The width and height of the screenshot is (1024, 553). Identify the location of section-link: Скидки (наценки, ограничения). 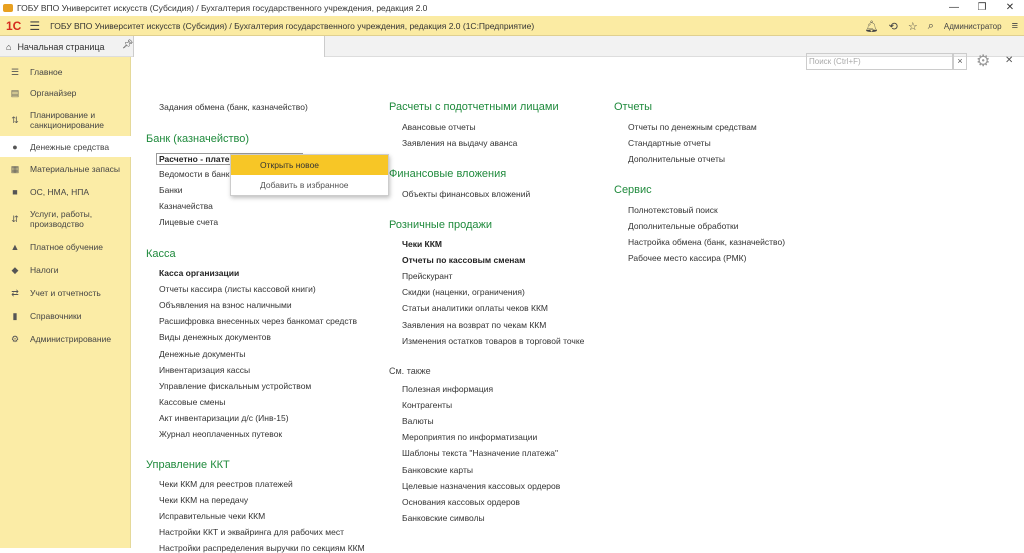
(463, 292).